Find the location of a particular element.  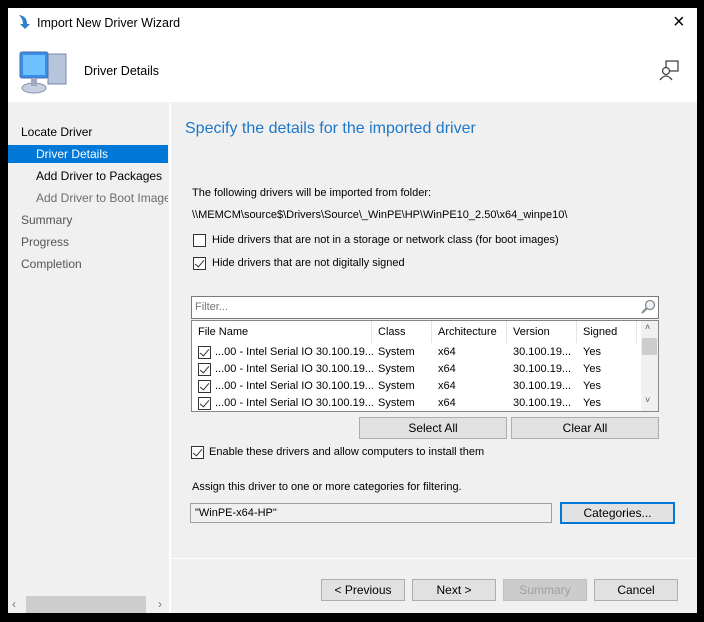

window-title: Import New Driver Wizard is located at coordinates (109, 23).